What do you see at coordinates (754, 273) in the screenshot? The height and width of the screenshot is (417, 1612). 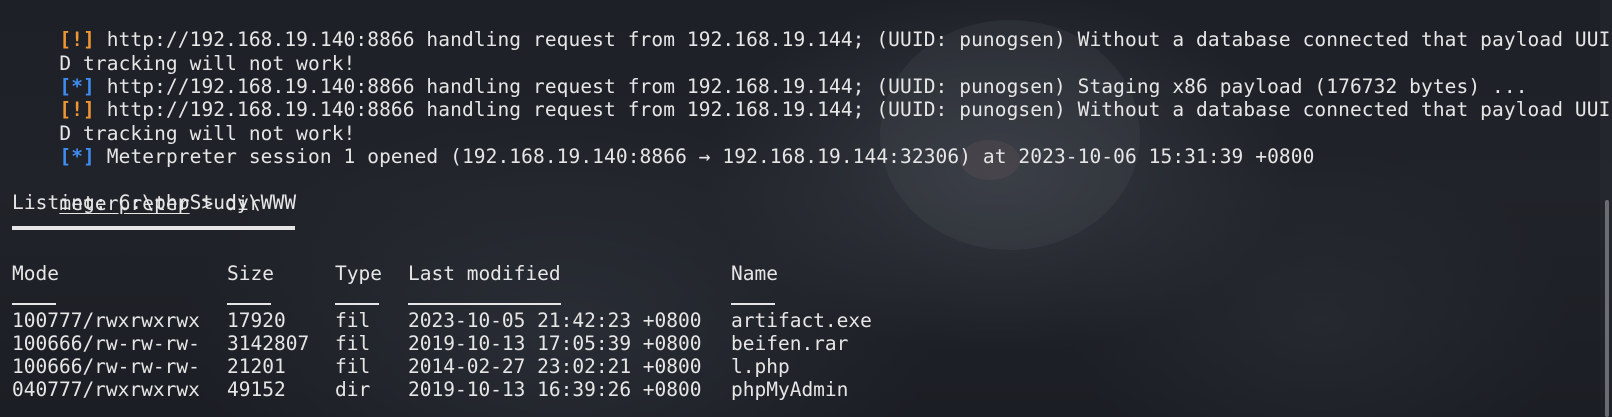 I see `column-header-name: Name` at bounding box center [754, 273].